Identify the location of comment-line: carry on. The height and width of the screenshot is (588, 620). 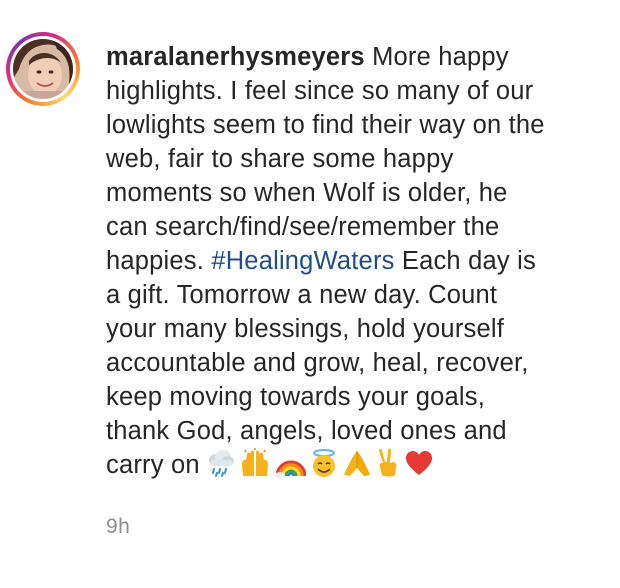
(356, 465).